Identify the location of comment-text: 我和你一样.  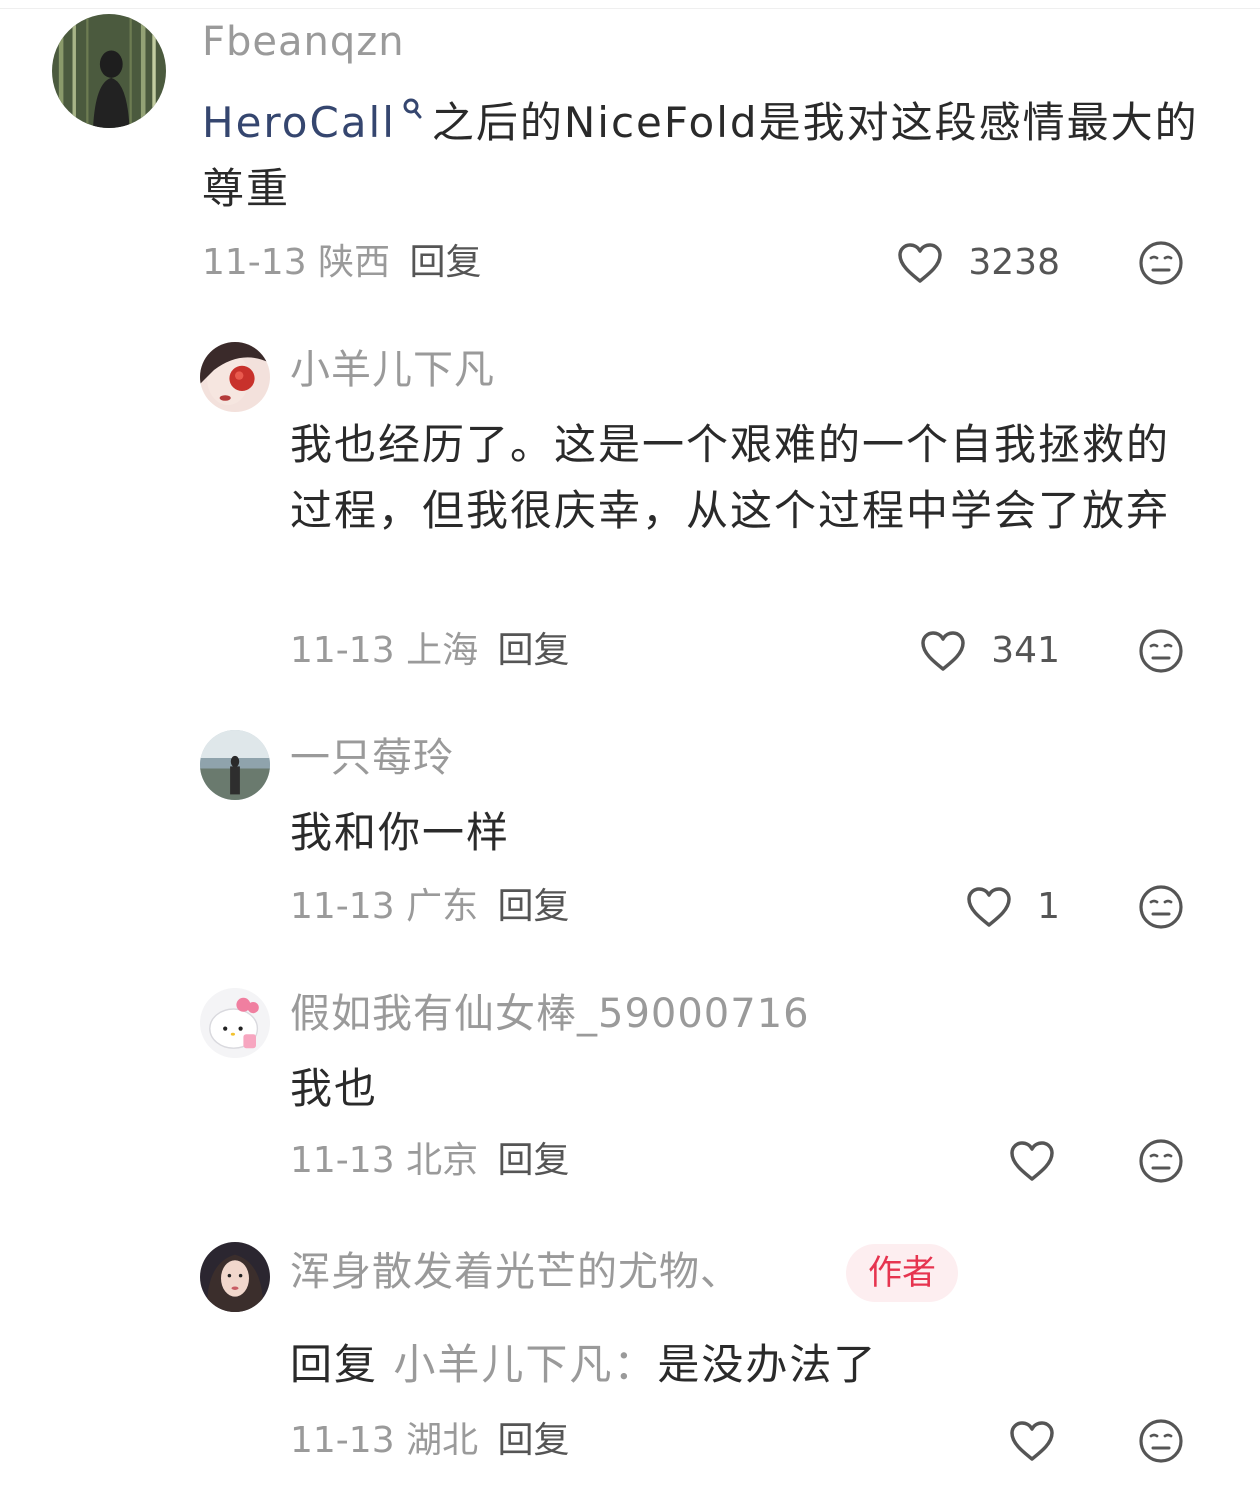
(400, 832).